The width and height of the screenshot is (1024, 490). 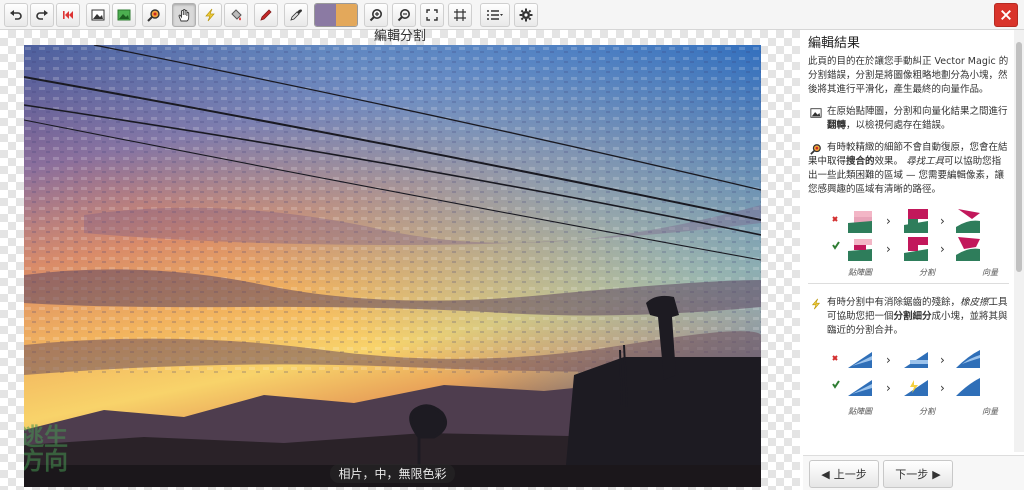 I want to click on next-label: 下一步, so click(x=912, y=474).